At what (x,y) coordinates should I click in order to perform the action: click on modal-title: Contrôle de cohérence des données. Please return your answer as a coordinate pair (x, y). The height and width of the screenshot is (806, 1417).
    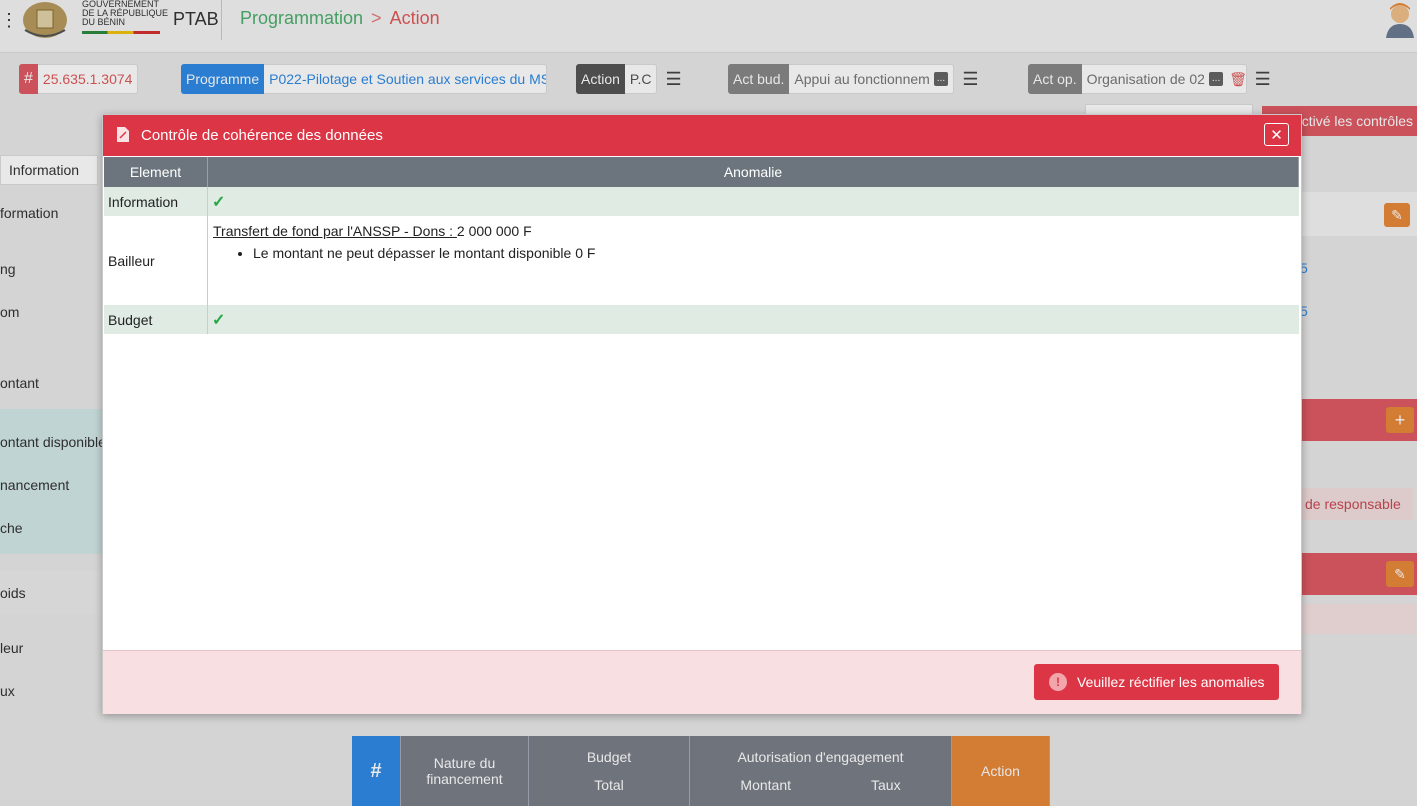
    Looking at the image, I should click on (262, 135).